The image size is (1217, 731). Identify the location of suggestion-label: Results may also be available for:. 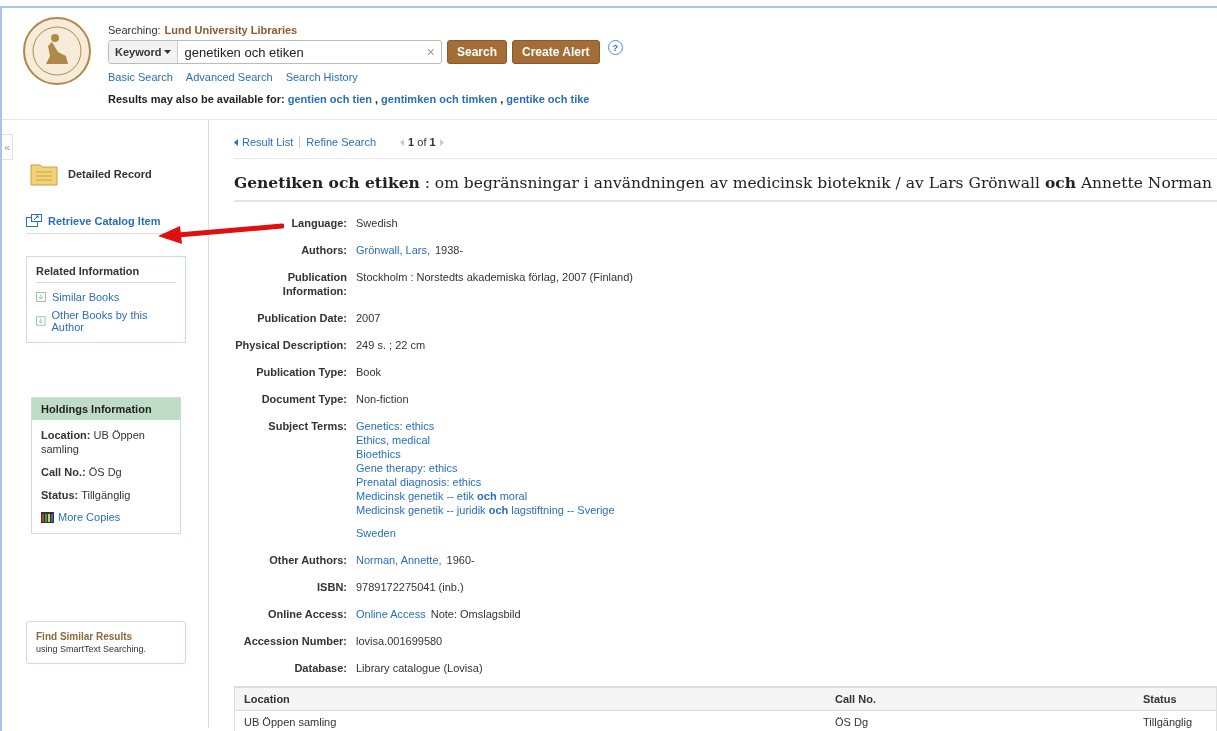
(196, 99).